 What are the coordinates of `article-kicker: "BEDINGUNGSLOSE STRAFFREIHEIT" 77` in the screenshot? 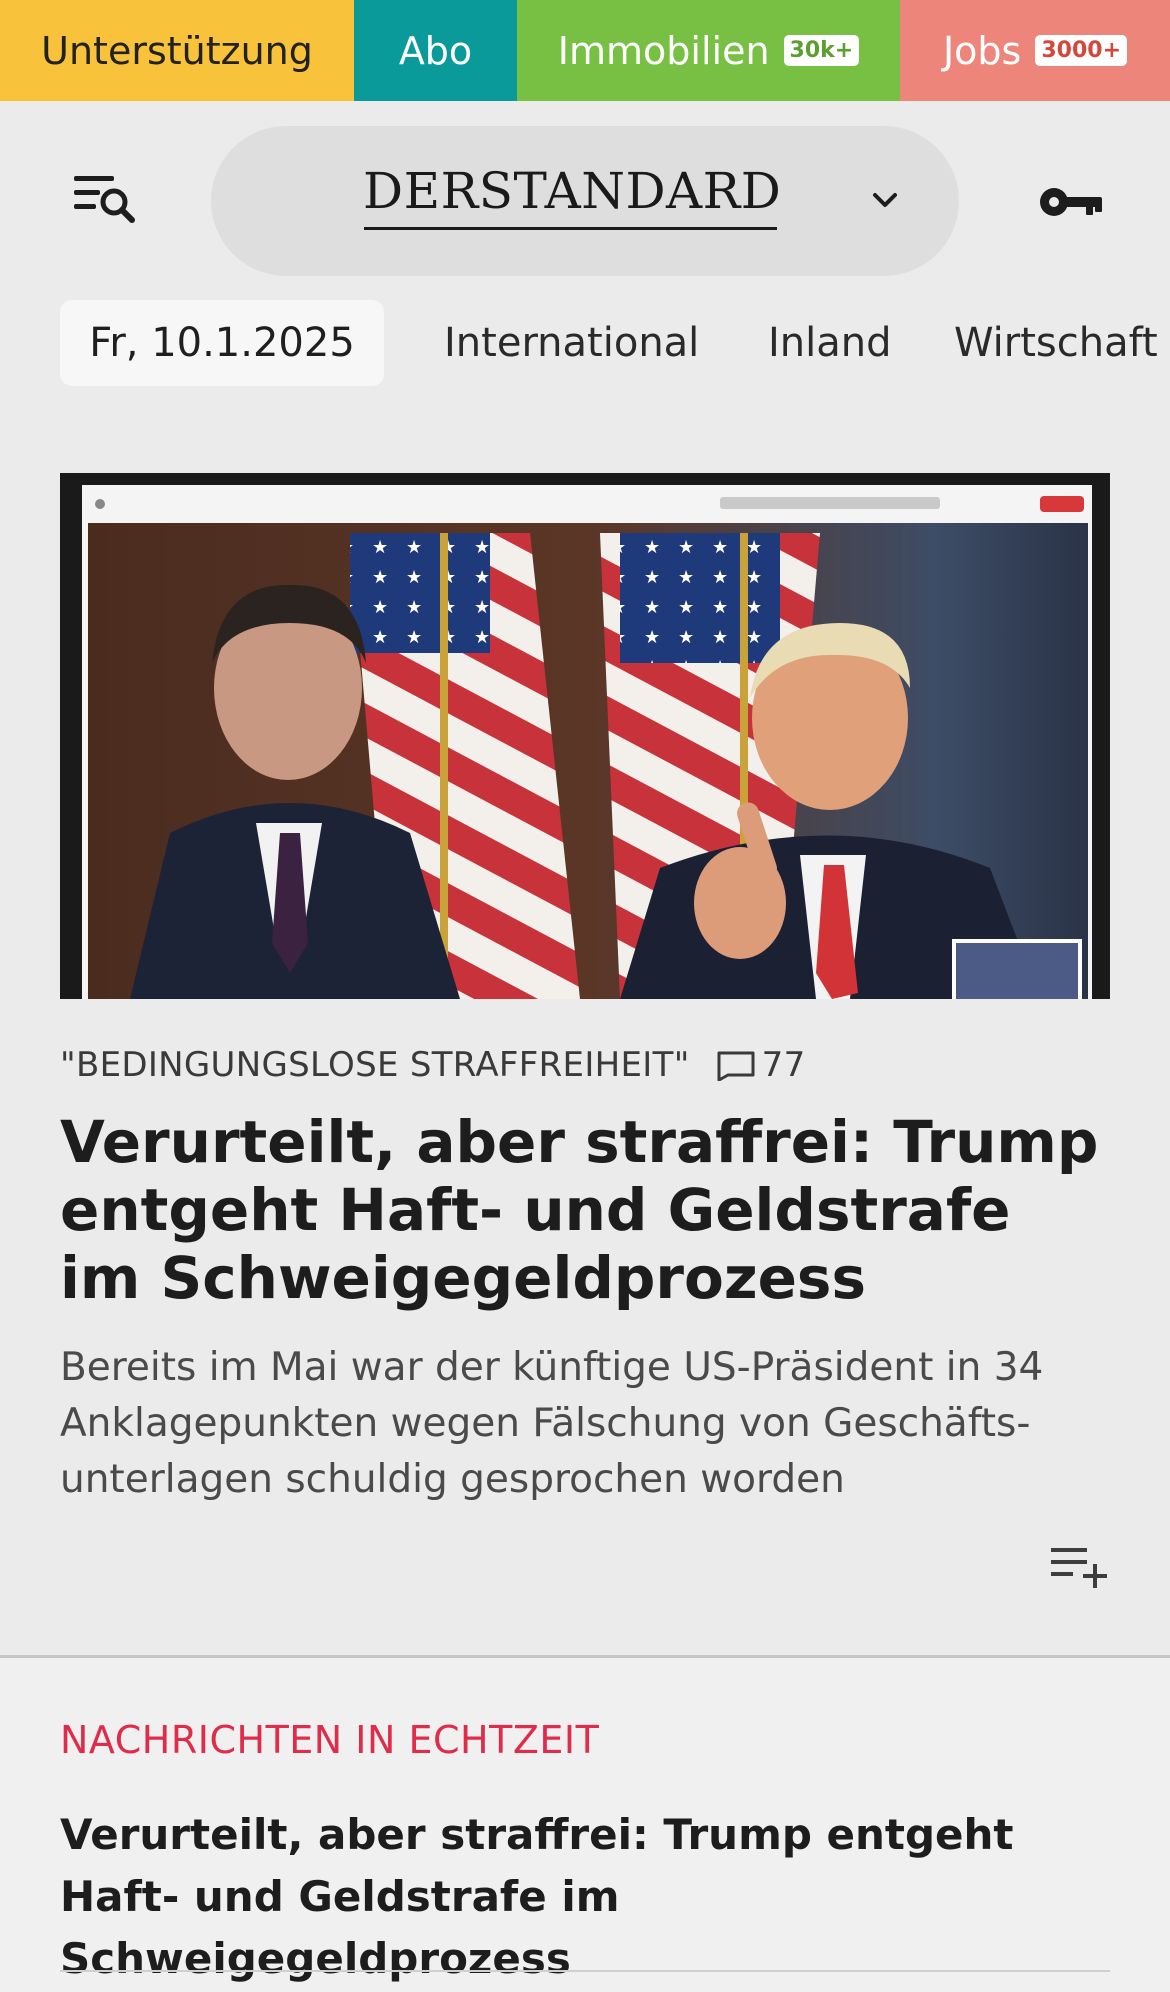 It's located at (433, 1065).